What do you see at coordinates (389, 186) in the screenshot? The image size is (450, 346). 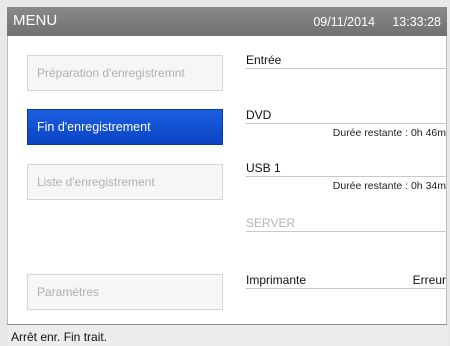 I see `usb-remaining-time: Durée restante : 0h 34m` at bounding box center [389, 186].